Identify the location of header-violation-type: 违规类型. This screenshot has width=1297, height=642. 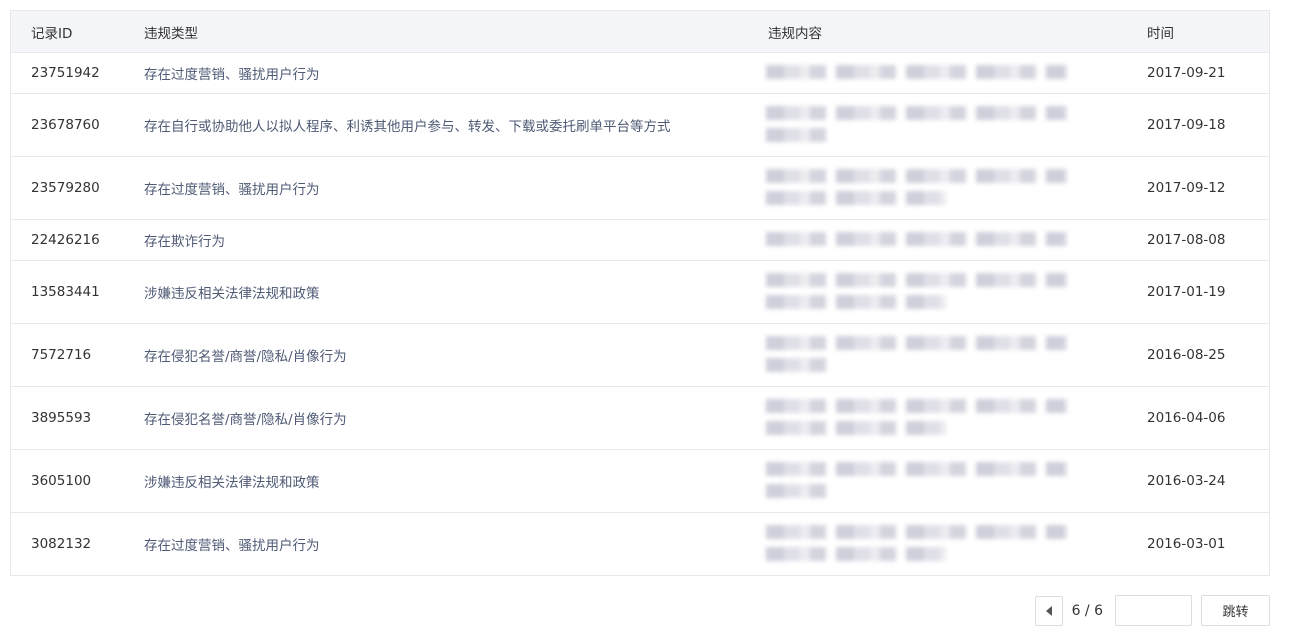
(171, 33).